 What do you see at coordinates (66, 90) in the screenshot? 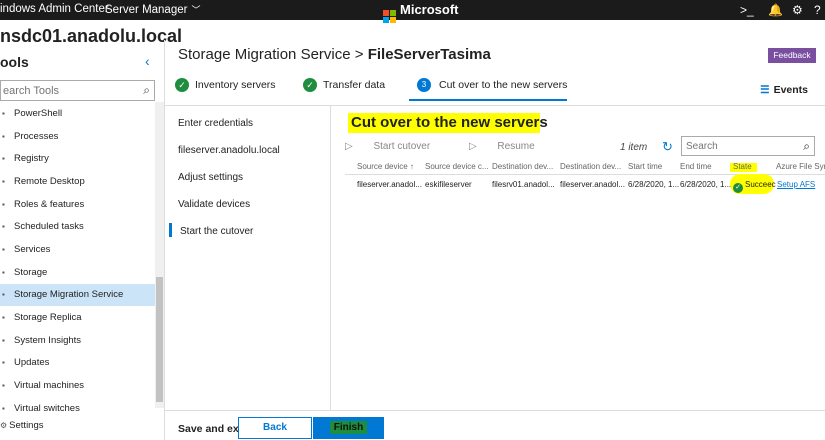
I see `search-tools-input` at bounding box center [66, 90].